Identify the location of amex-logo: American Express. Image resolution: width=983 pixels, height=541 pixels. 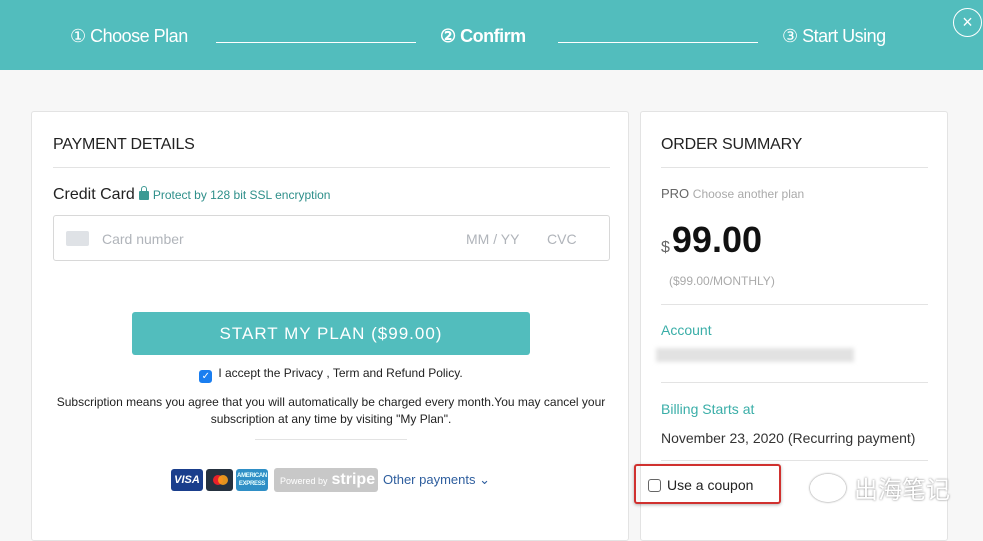
(252, 480).